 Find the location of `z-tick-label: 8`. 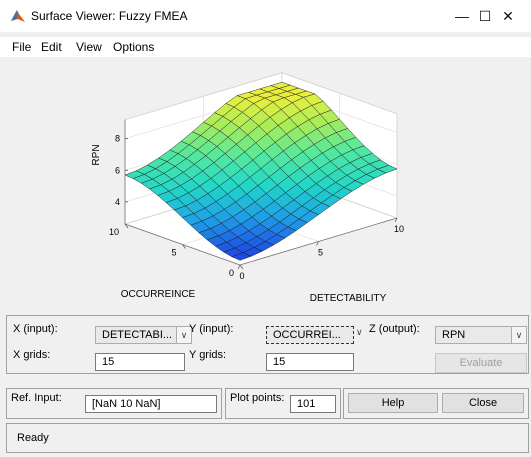

z-tick-label: 8 is located at coordinates (117, 139).